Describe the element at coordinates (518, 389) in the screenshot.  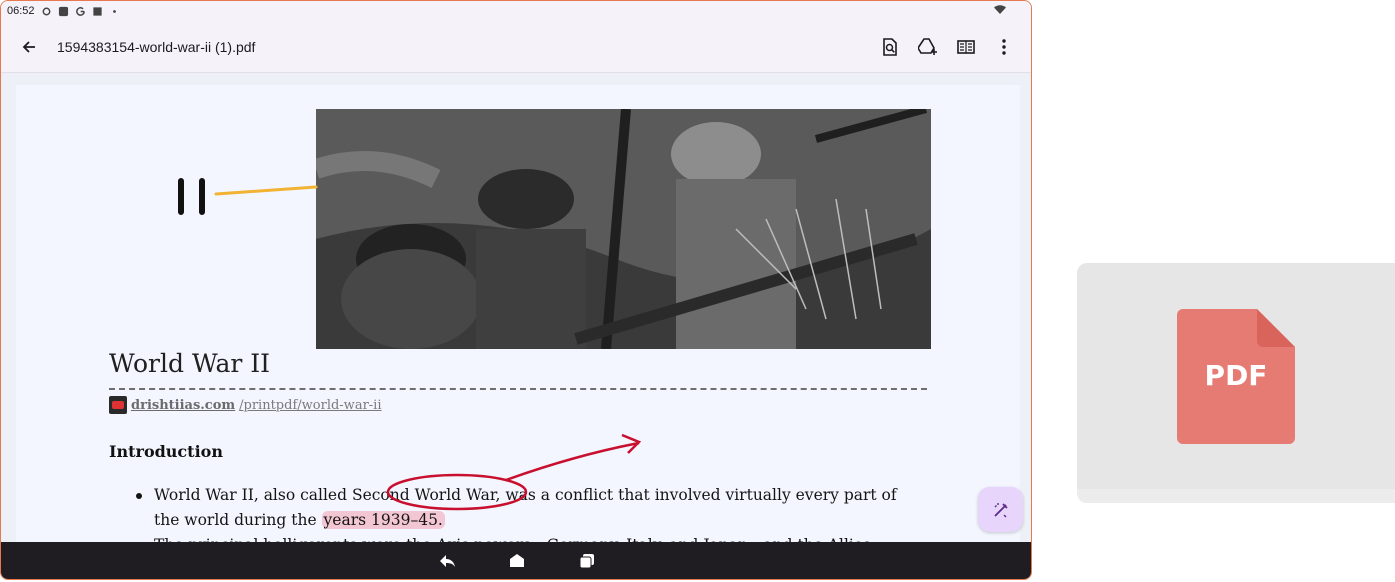
I see `title-divider` at that location.